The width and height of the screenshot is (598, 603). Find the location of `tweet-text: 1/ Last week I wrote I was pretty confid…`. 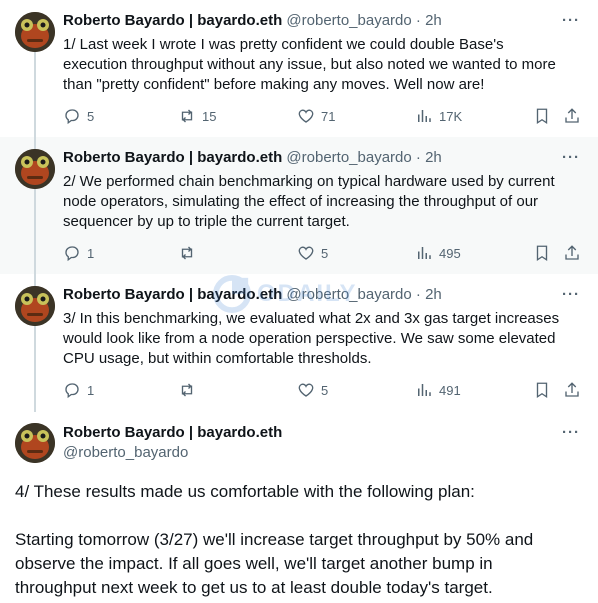

tweet-text: 1/ Last week I wrote I was pretty confid… is located at coordinates (309, 64).